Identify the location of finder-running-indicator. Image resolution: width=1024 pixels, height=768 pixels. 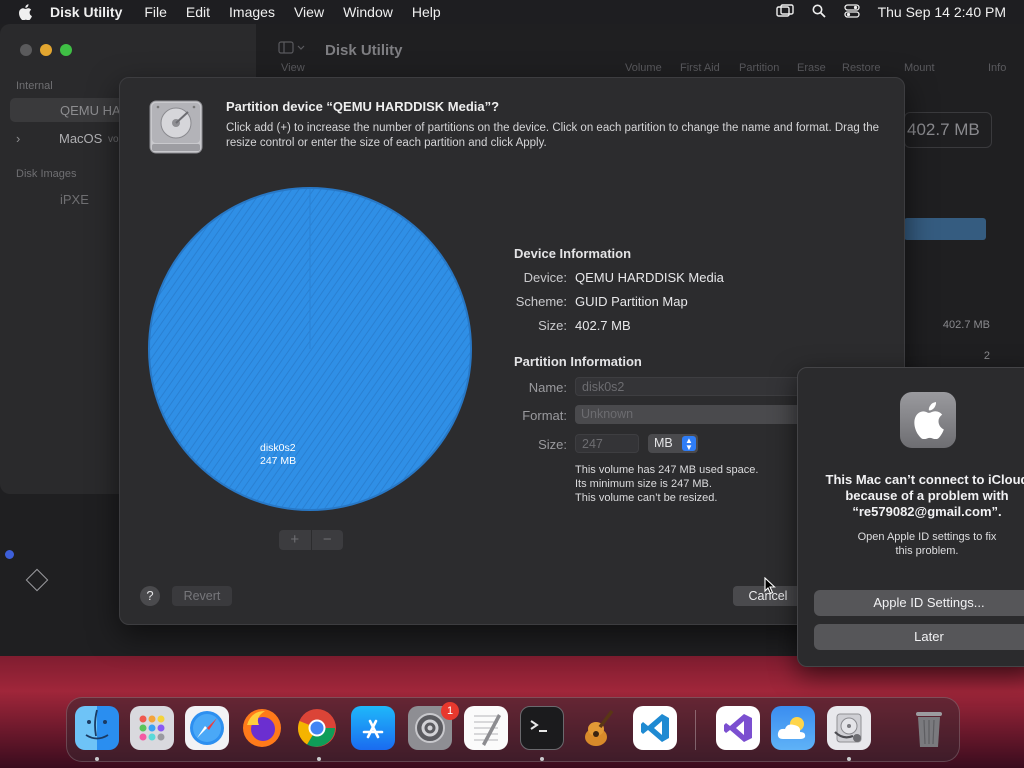
(97, 759).